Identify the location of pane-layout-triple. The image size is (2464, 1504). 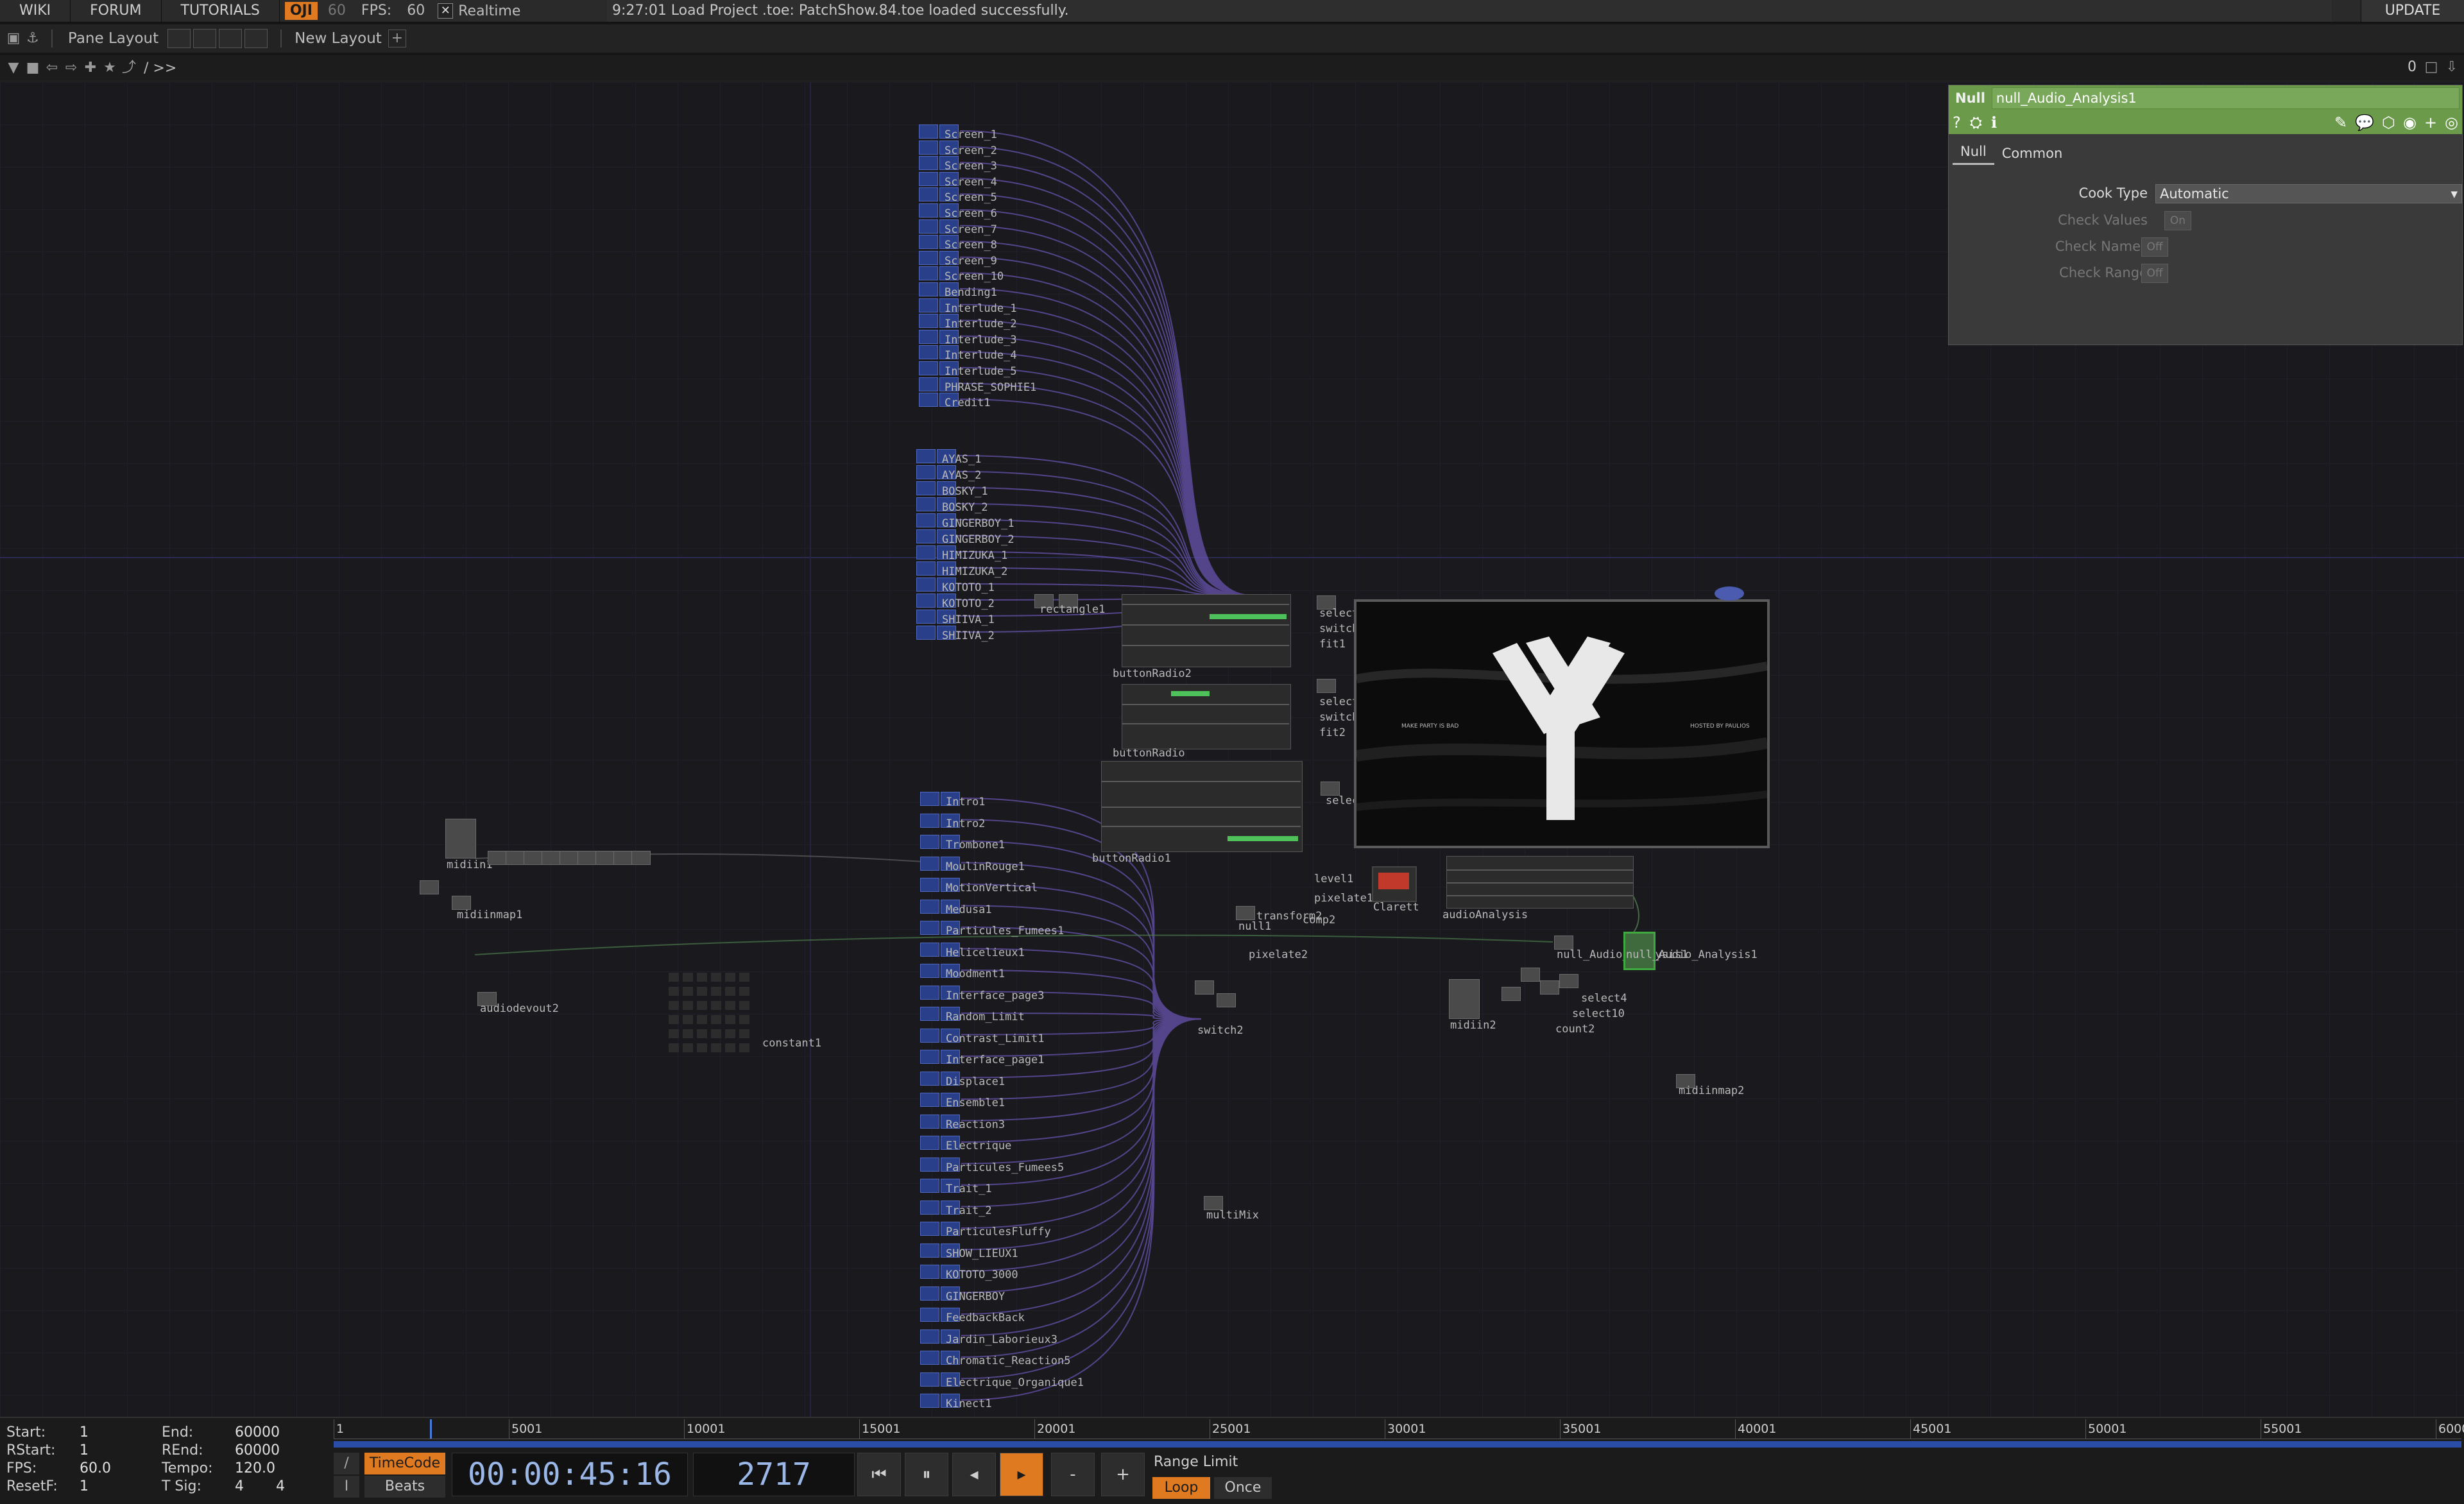
(231, 38).